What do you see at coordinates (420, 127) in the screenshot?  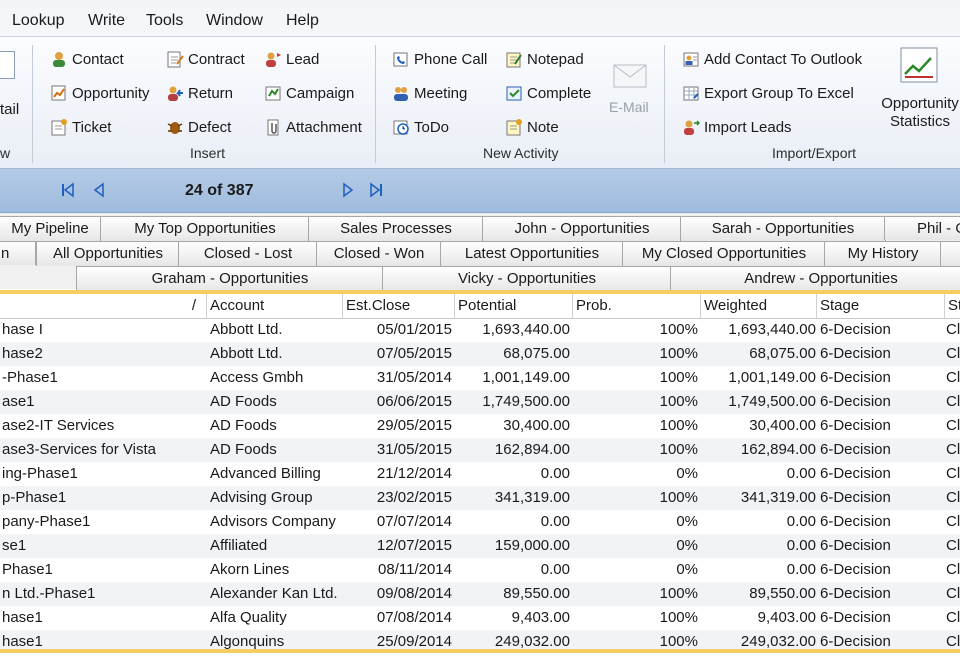 I see `new-todo-button: ToDo` at bounding box center [420, 127].